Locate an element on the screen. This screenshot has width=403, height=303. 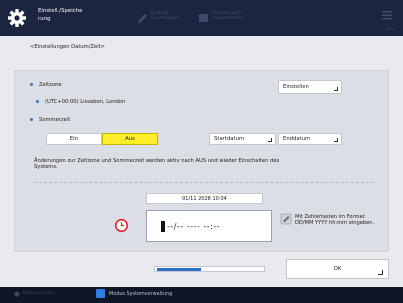
footer-bar is located at coordinates (201, 295).